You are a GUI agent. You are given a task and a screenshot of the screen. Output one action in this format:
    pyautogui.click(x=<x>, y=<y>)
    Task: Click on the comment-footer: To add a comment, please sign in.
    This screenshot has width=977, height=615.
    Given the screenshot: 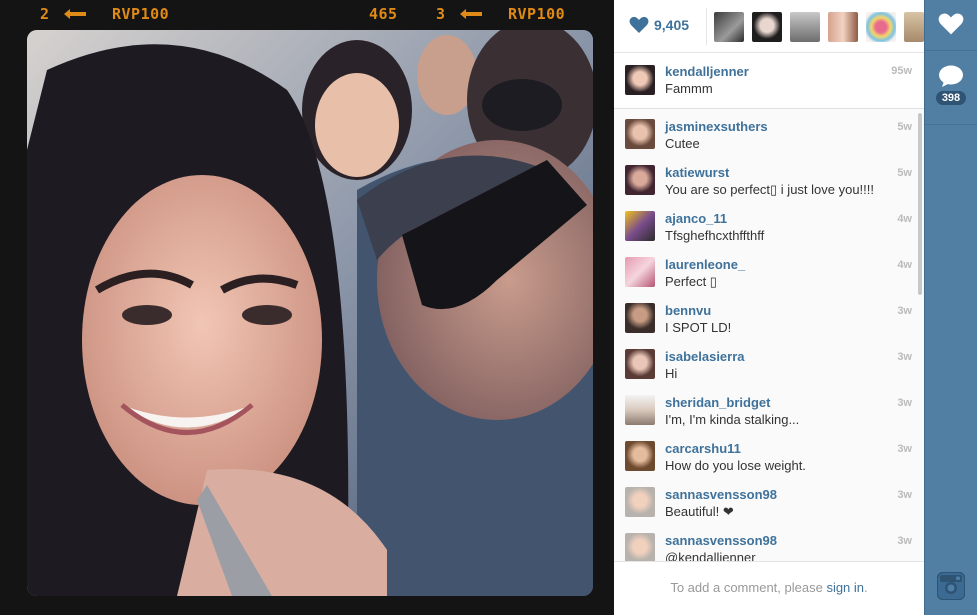 What is the action you would take?
    pyautogui.click(x=769, y=588)
    